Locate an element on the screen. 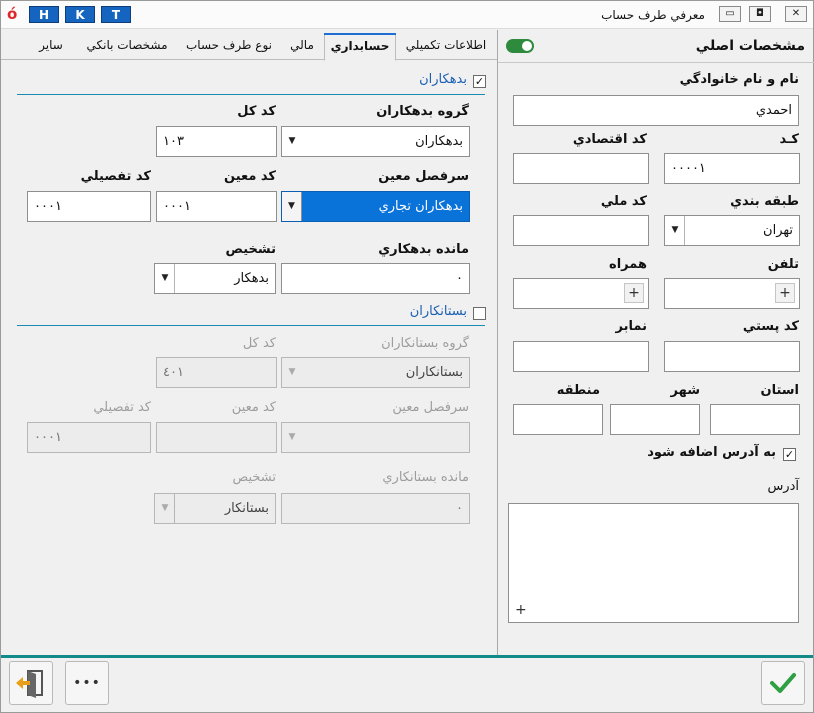 This screenshot has width=814, height=713. active-tab-indicator is located at coordinates (360, 34).